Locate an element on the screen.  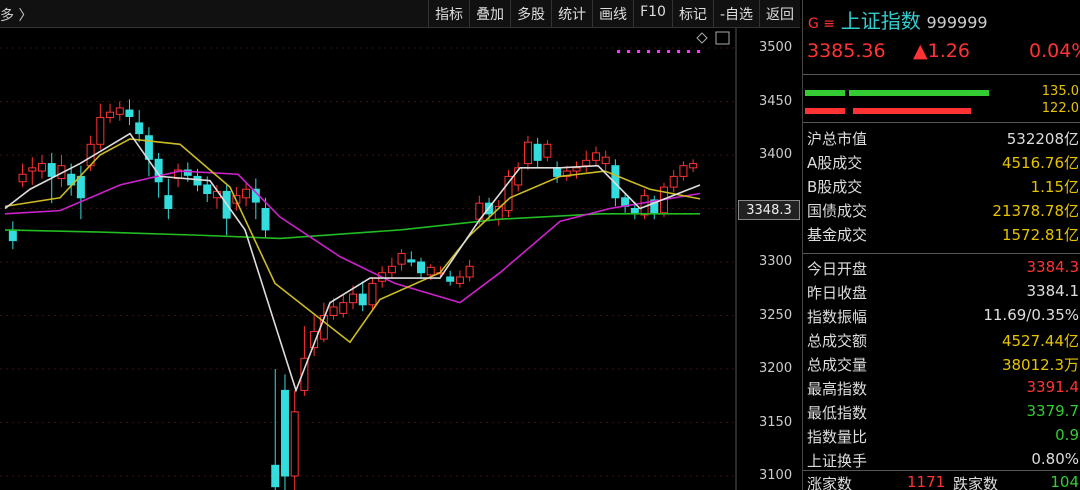
index-code: 999999 is located at coordinates (957, 22).